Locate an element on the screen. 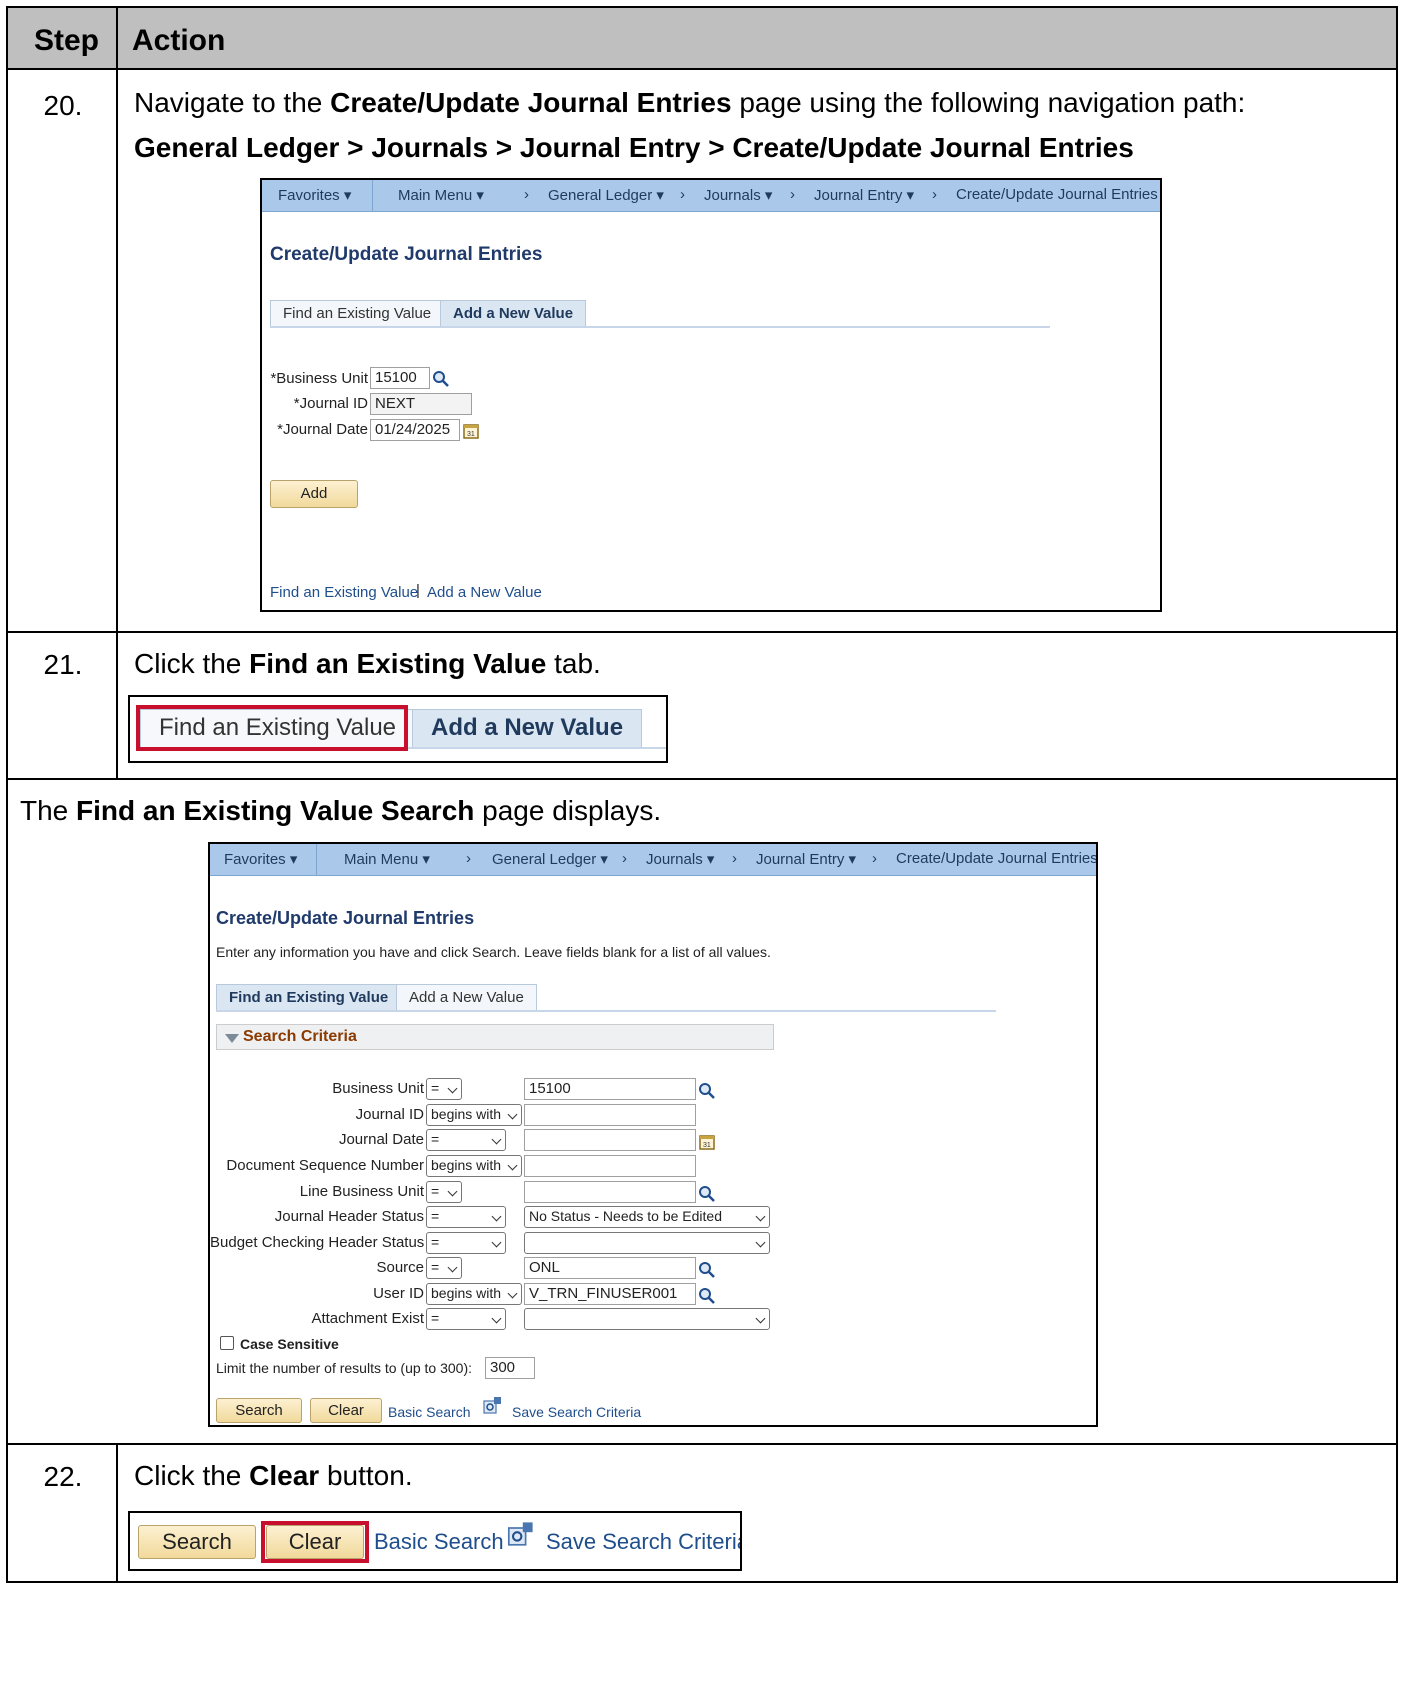  tab-label: Find an Existing Value is located at coordinates (357, 313).